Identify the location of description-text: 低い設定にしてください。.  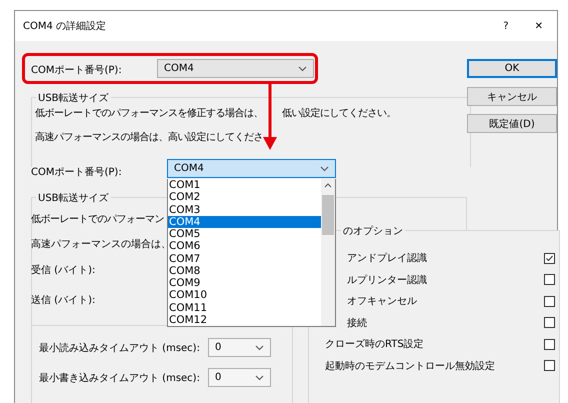
(339, 113).